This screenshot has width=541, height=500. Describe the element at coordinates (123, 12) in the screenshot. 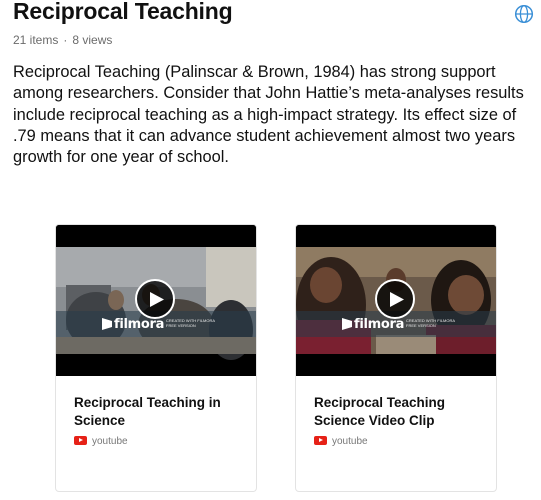

I see `collection-title: Reciprocal Teaching` at that location.